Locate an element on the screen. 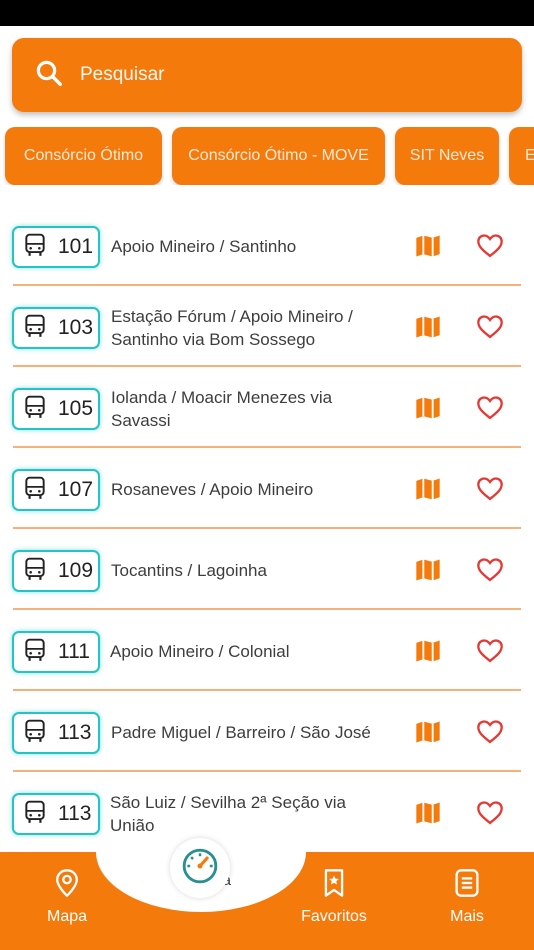  route-number: 101 is located at coordinates (76, 246).